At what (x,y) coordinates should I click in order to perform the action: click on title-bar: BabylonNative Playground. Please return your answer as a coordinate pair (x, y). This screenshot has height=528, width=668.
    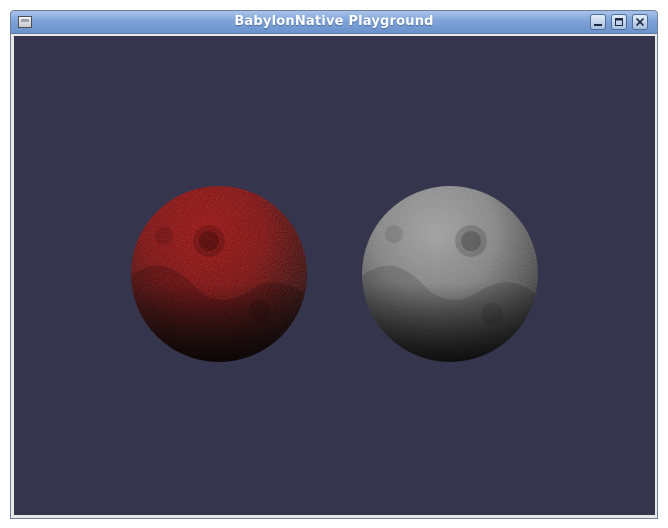
    Looking at the image, I should click on (334, 22).